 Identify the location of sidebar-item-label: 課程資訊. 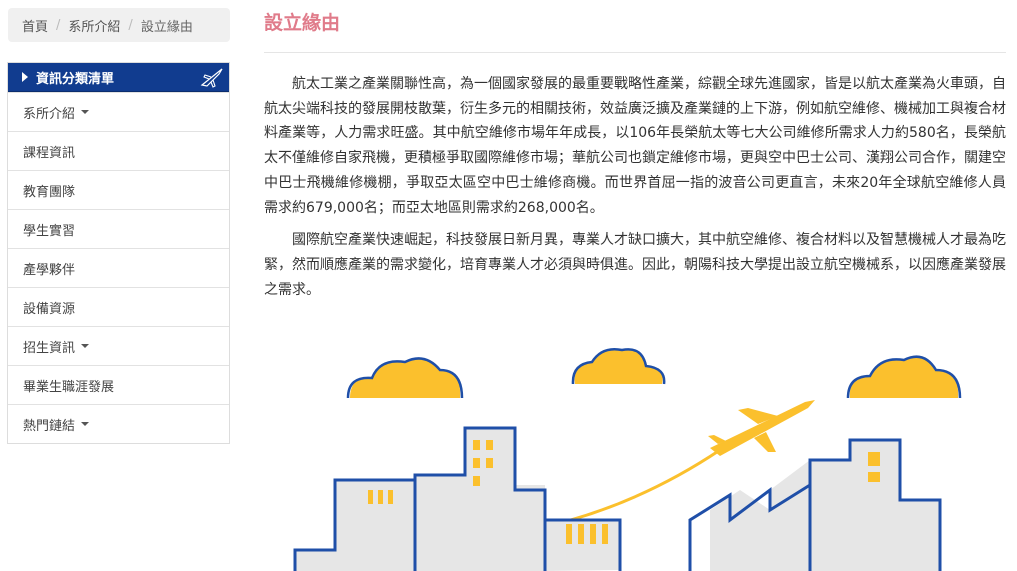
(49, 153).